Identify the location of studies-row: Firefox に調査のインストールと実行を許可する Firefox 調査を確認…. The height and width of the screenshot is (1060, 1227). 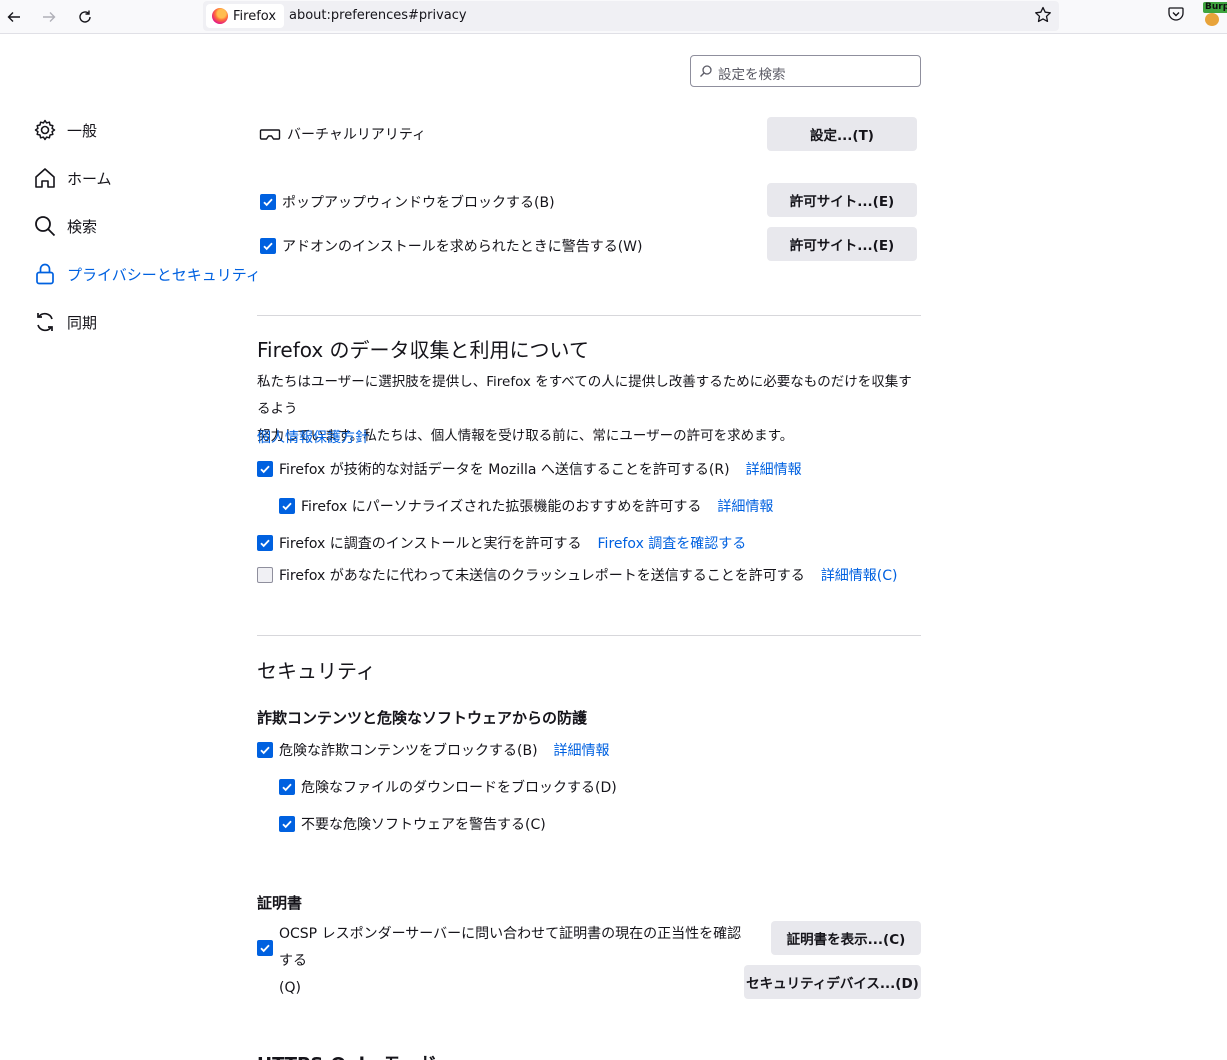
(501, 543).